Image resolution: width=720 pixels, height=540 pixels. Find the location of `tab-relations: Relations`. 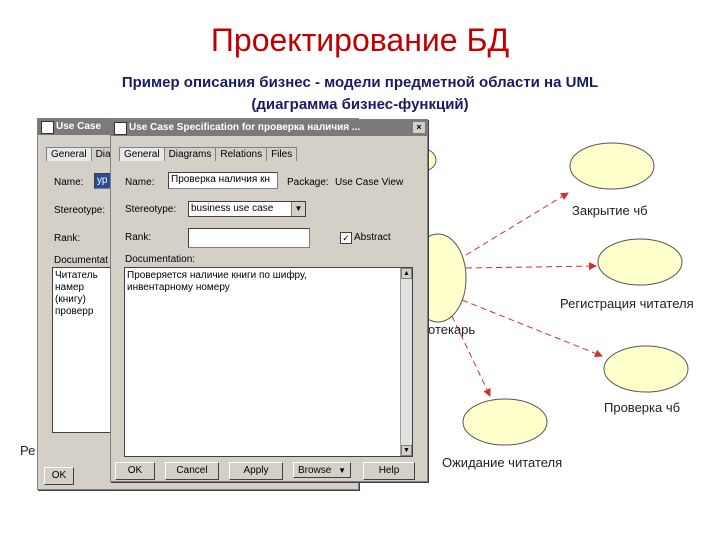

tab-relations: Relations is located at coordinates (241, 154).